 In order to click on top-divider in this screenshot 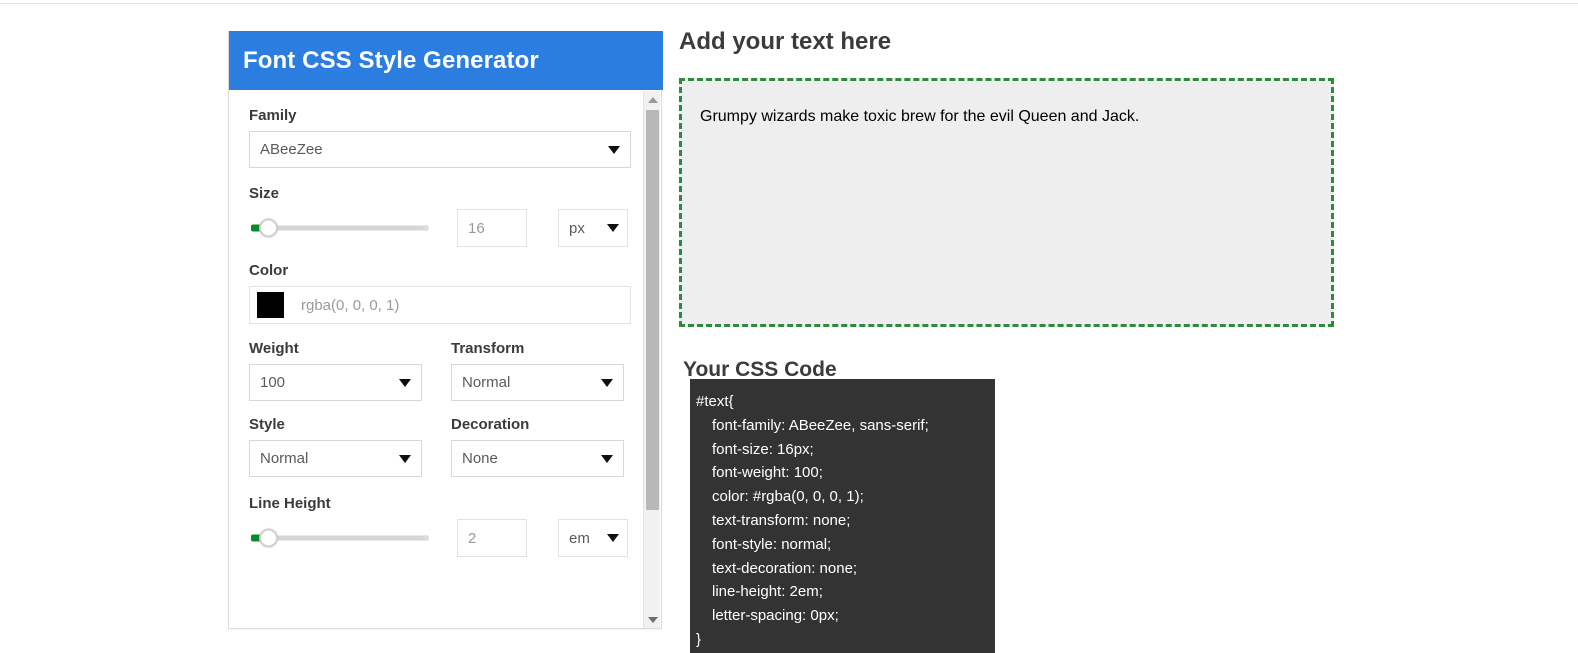, I will do `click(789, 3)`.